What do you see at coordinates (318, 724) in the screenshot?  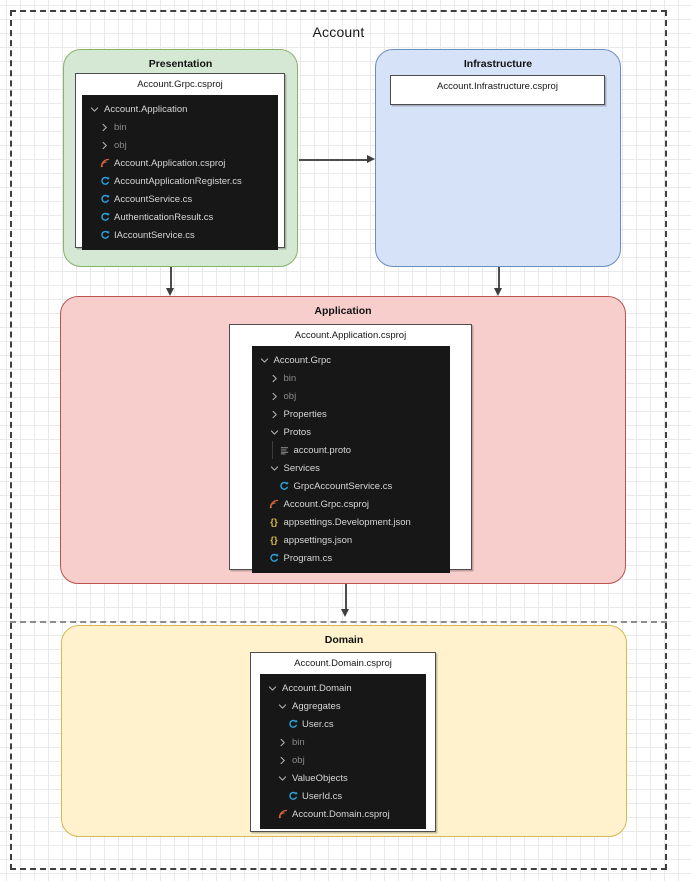 I see `tree-item-label: User.cs` at bounding box center [318, 724].